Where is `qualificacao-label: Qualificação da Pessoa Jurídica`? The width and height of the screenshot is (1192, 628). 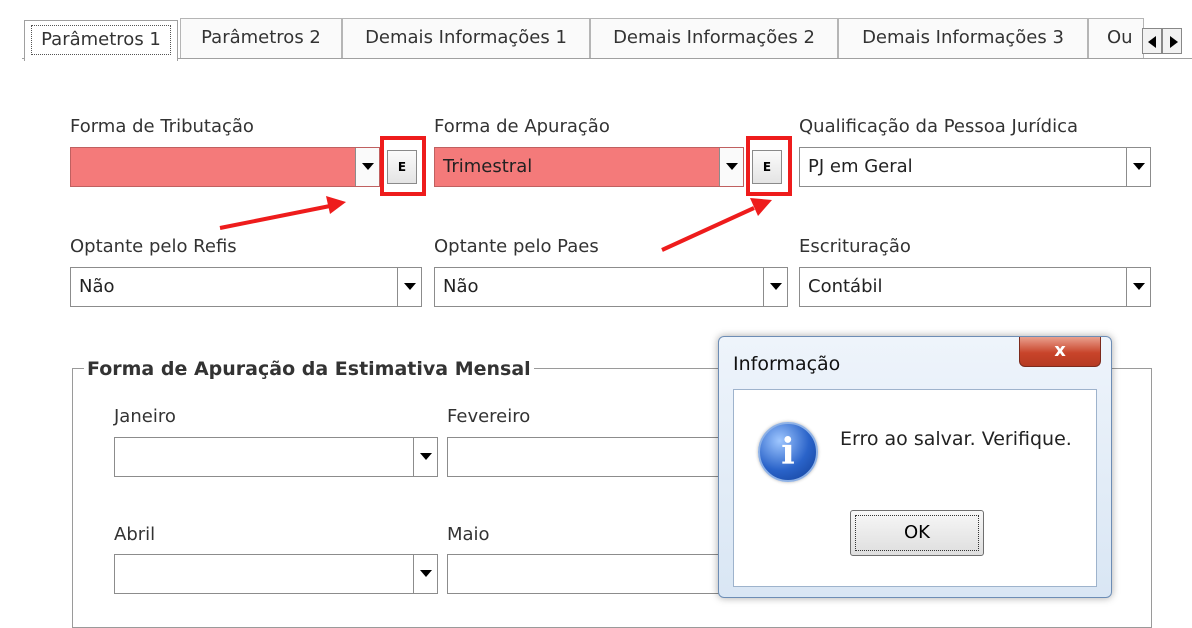
qualificacao-label: Qualificação da Pessoa Jurídica is located at coordinates (938, 126).